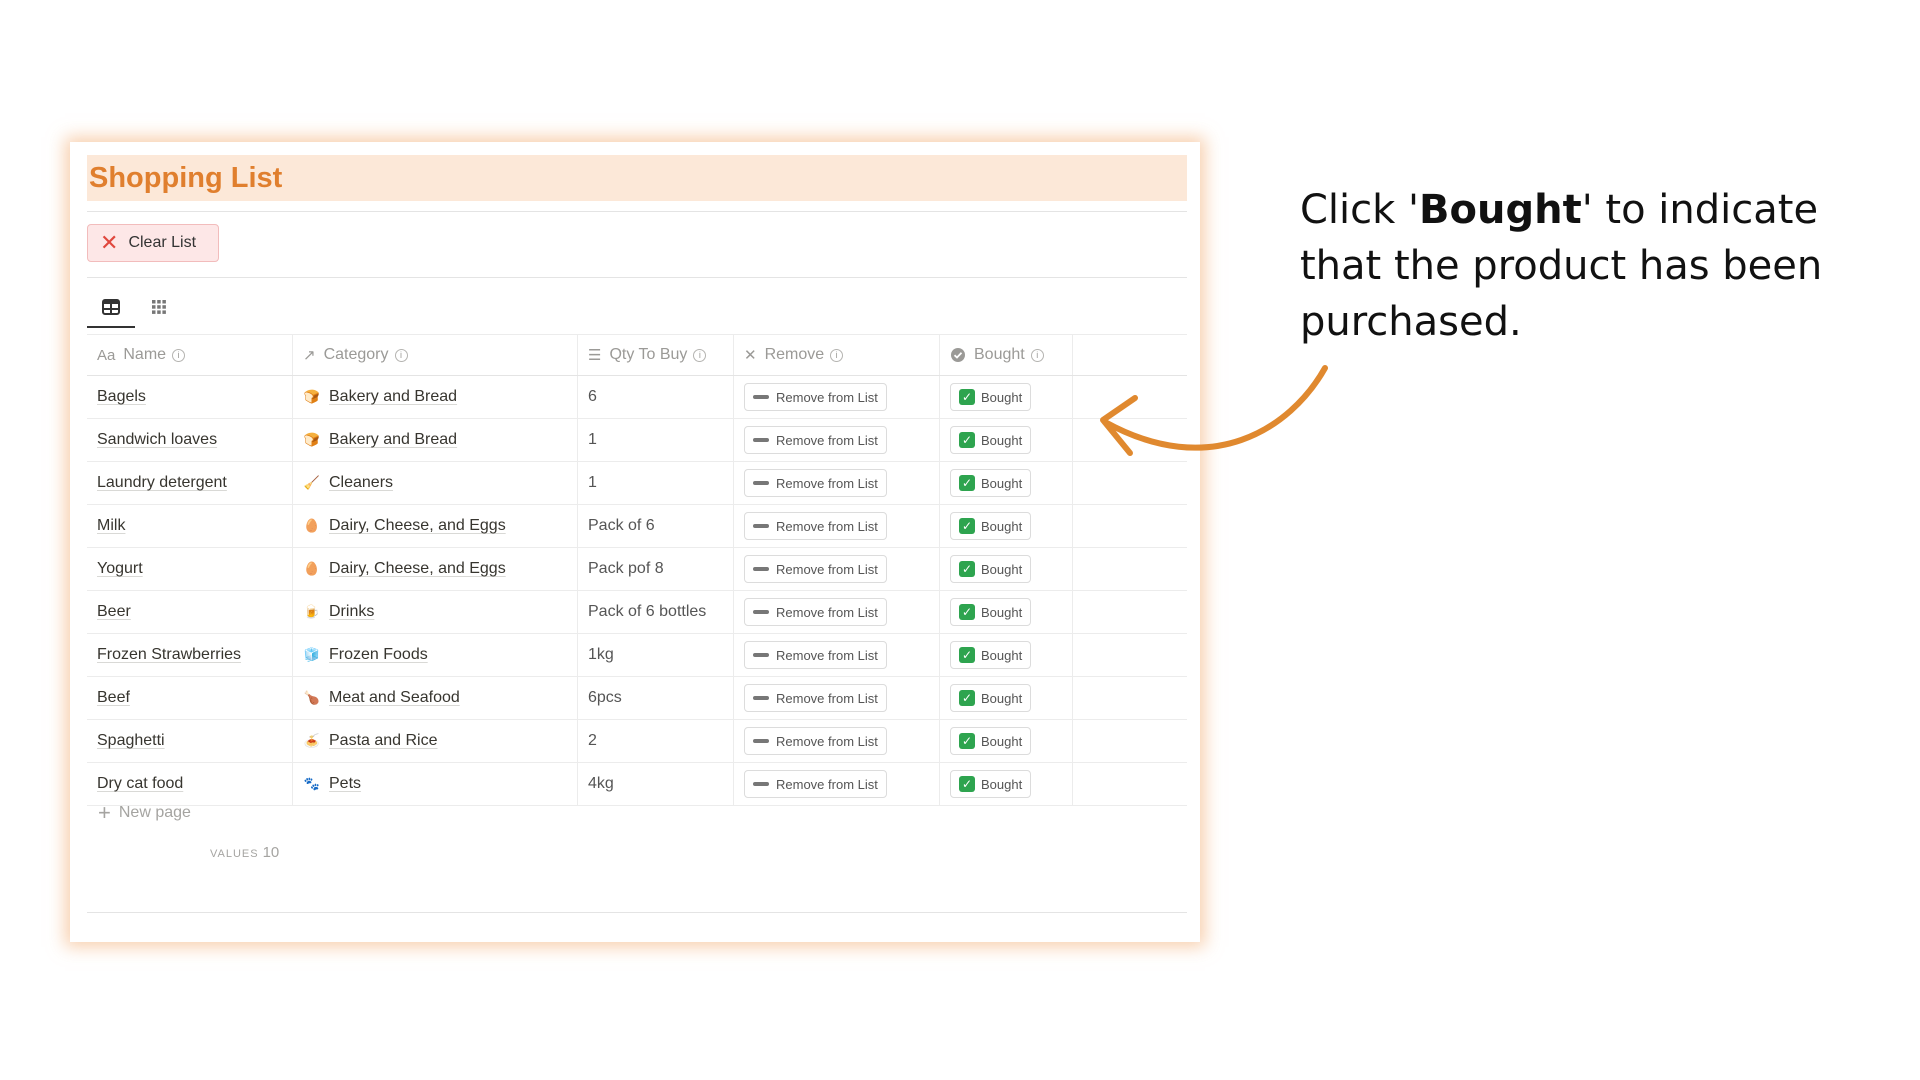 The image size is (1920, 1080). I want to click on category-cell: 🐾 Pets, so click(435, 784).